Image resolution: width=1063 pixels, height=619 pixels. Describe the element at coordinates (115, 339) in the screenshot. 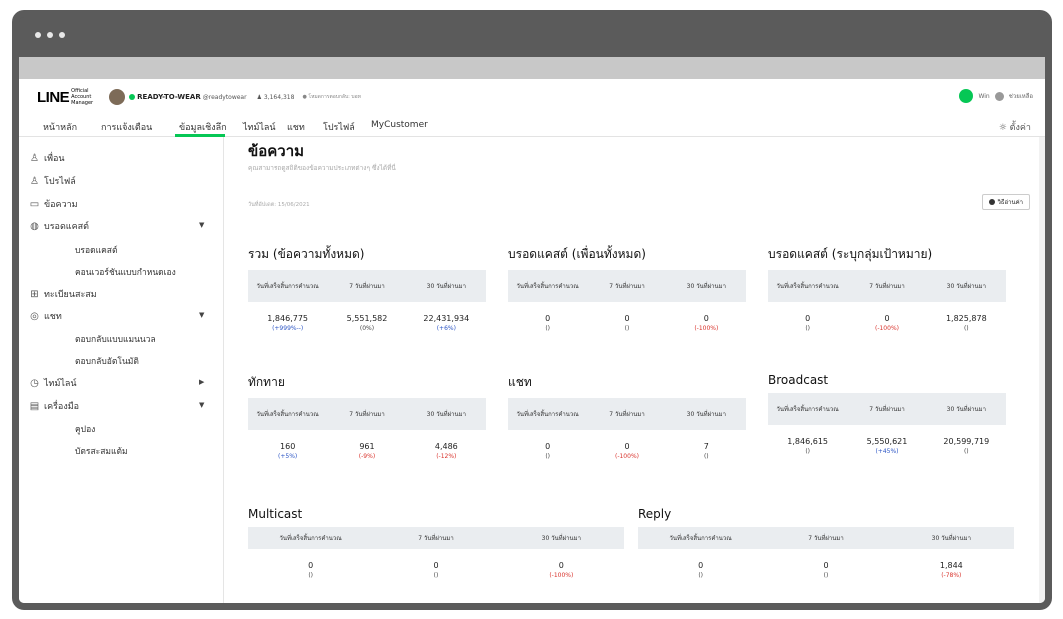

I see `sidebar-subitem-manual-reply: ตอบกลับแบบแมนนวล` at that location.